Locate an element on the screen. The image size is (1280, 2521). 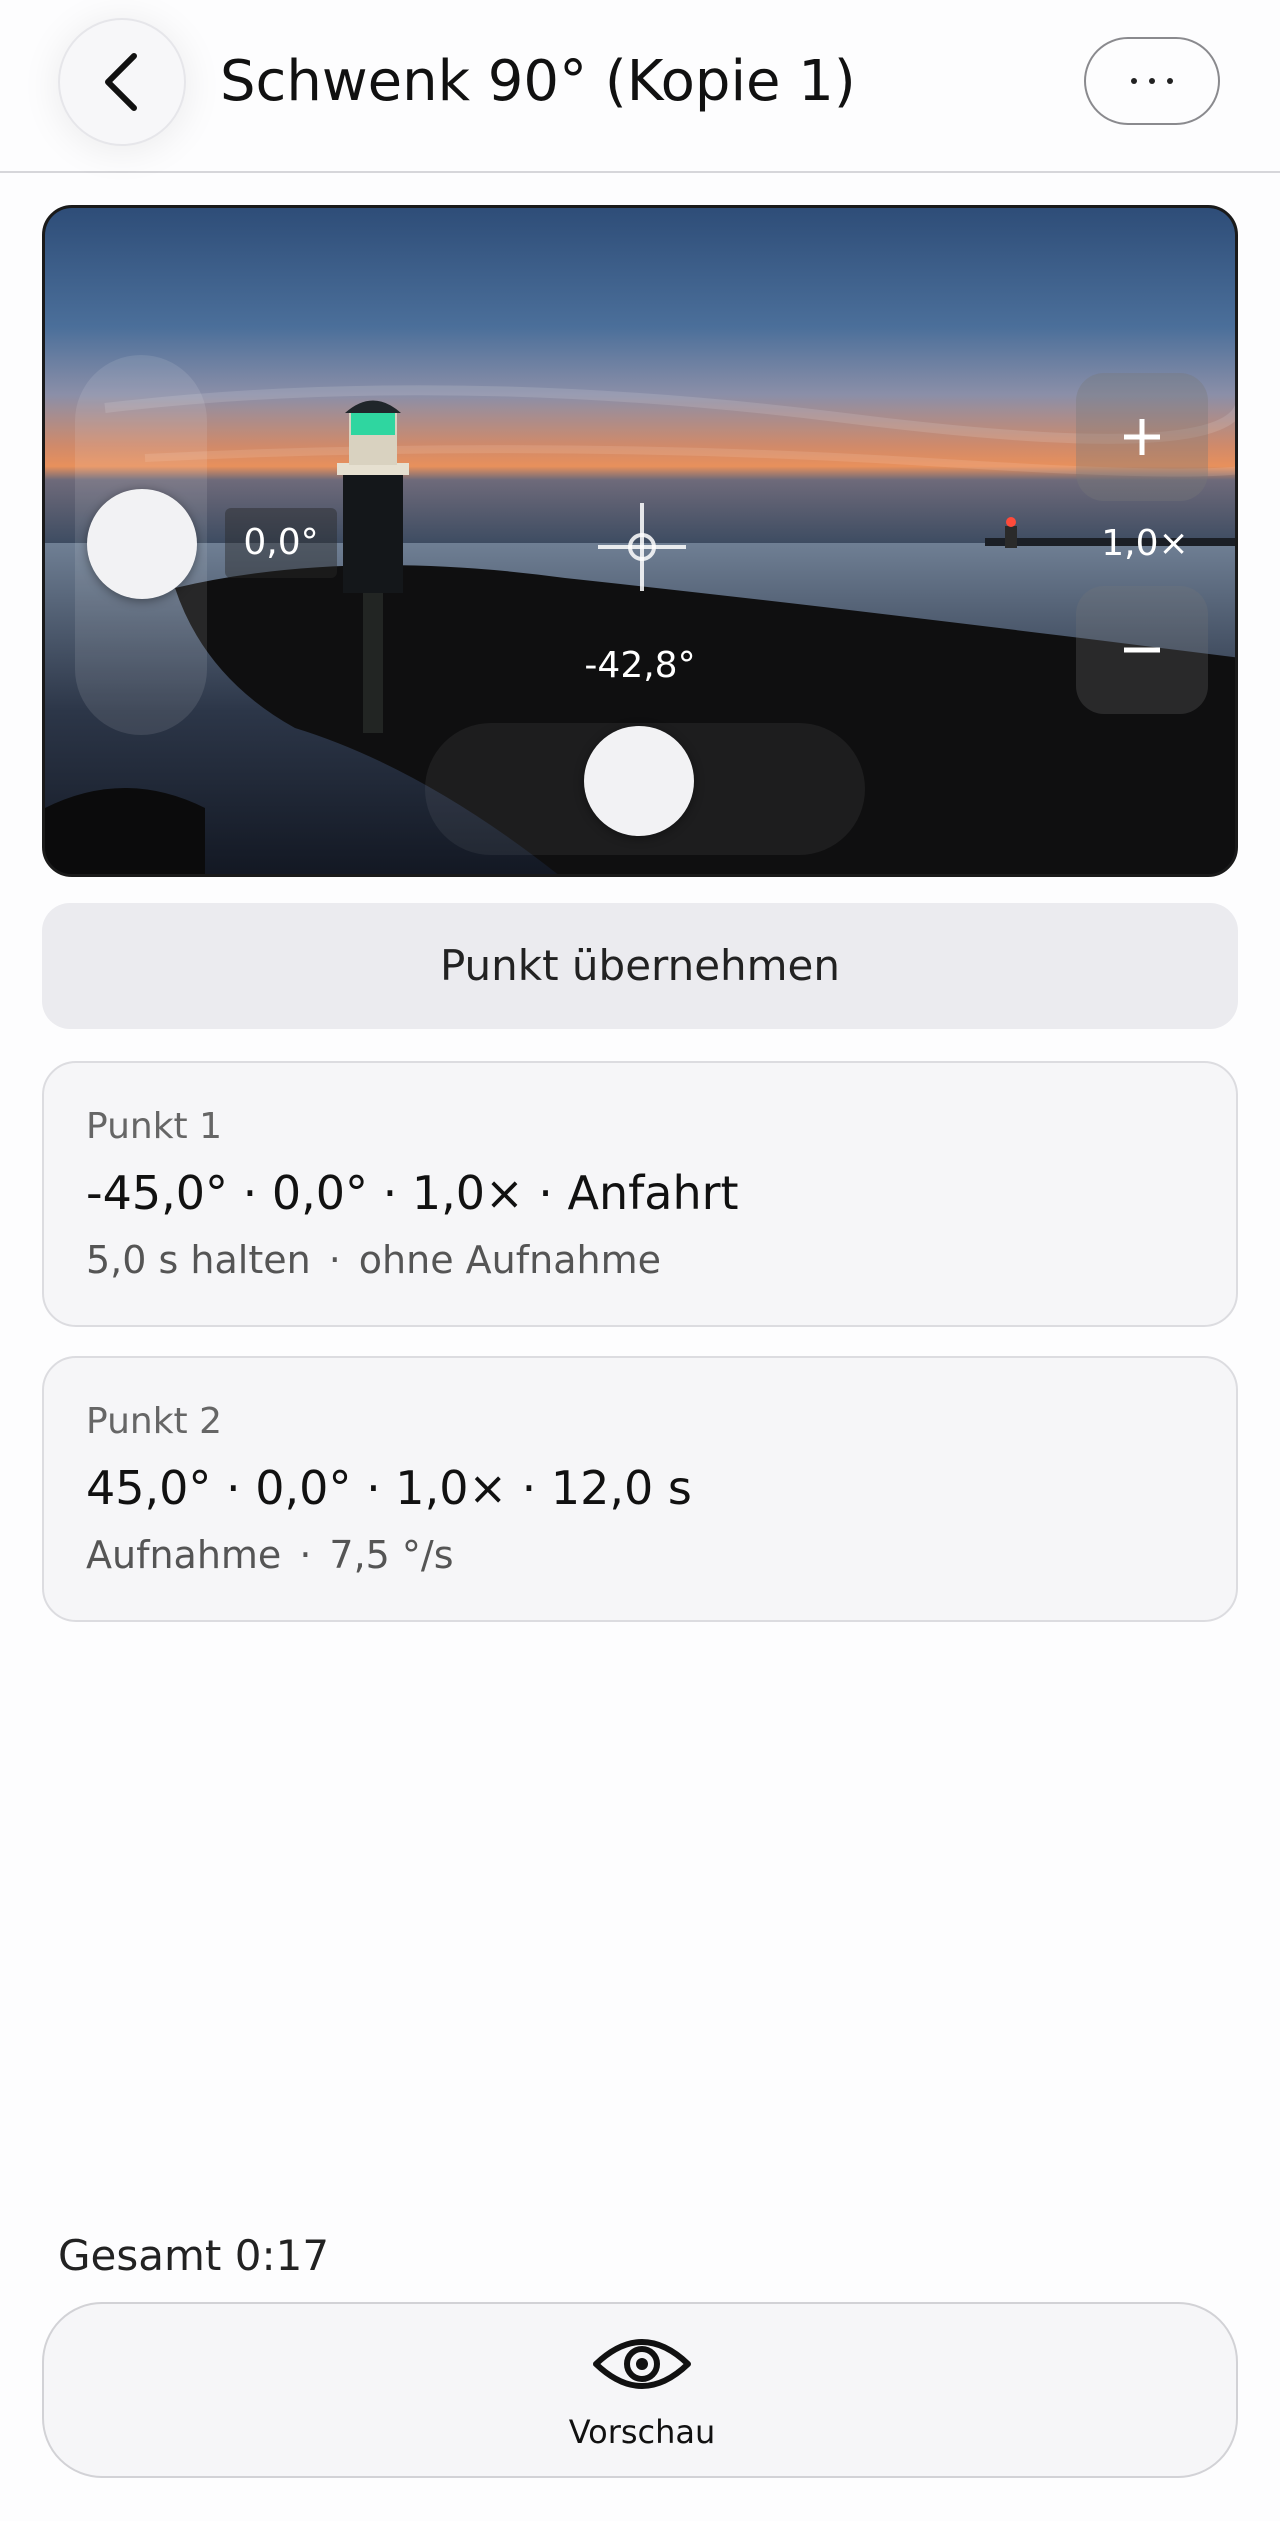
zoom-value: 1,0× is located at coordinates (1145, 543).